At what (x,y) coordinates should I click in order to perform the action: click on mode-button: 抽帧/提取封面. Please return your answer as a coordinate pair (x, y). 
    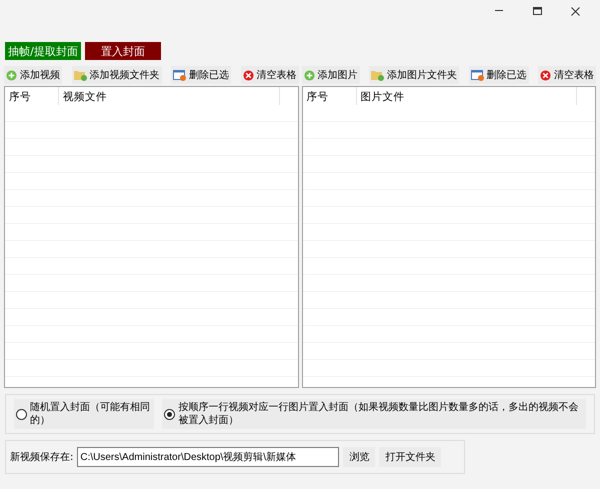
    Looking at the image, I should click on (43, 51).